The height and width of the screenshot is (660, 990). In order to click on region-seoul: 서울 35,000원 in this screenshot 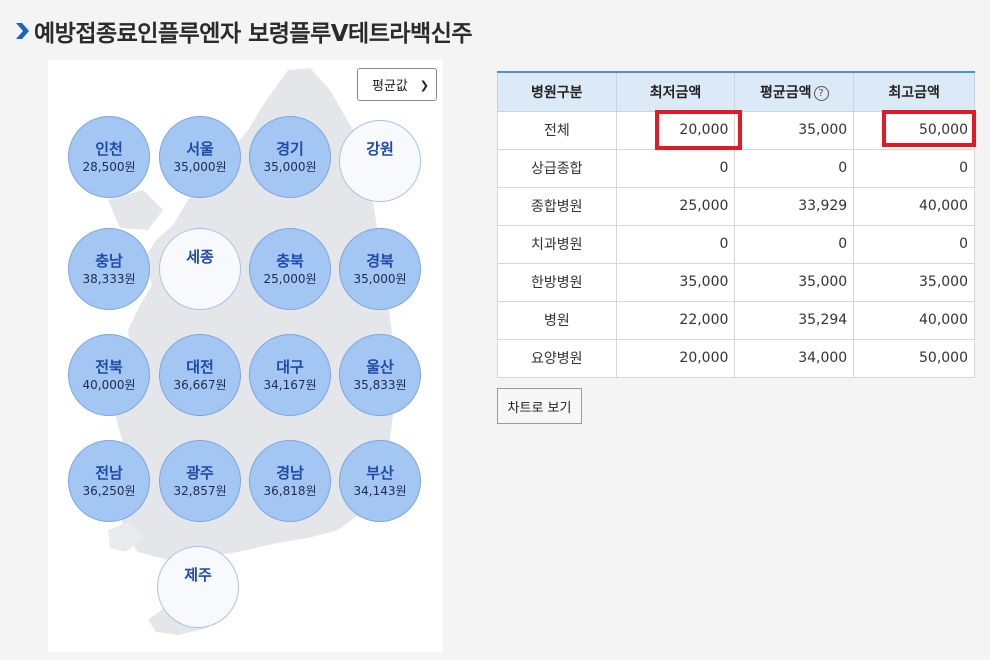, I will do `click(200, 157)`.